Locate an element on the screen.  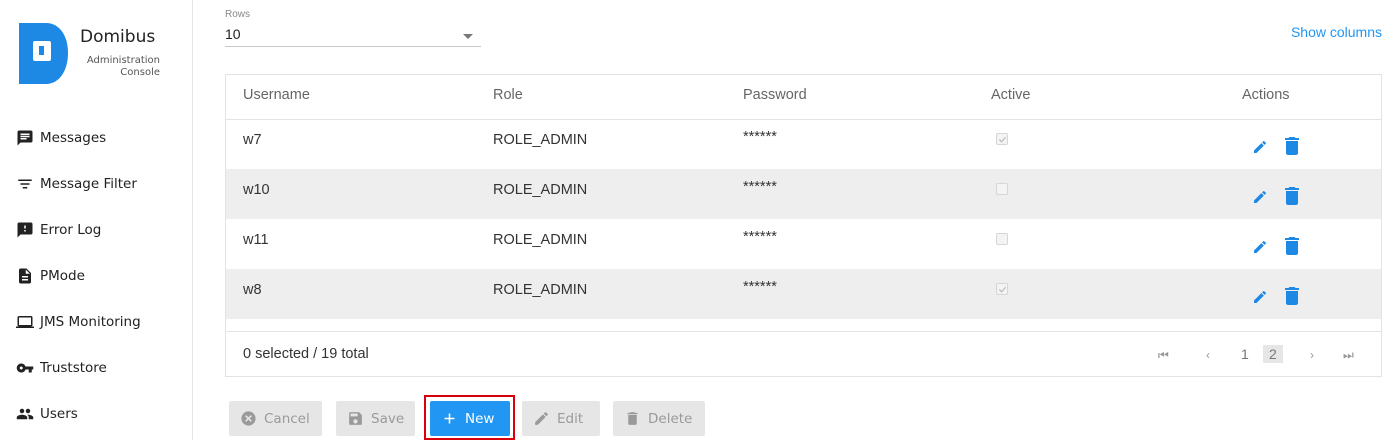
sidebar-item-label: Messages is located at coordinates (73, 138).